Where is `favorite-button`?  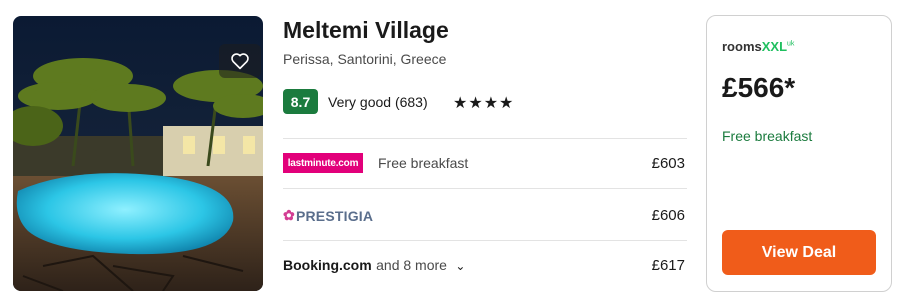 favorite-button is located at coordinates (240, 61).